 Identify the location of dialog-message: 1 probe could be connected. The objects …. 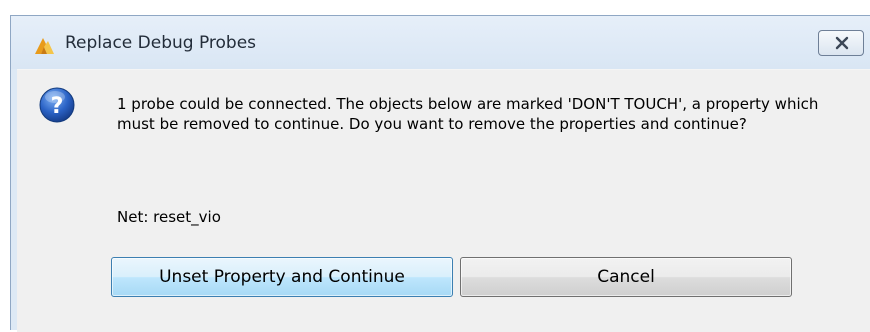
(468, 114).